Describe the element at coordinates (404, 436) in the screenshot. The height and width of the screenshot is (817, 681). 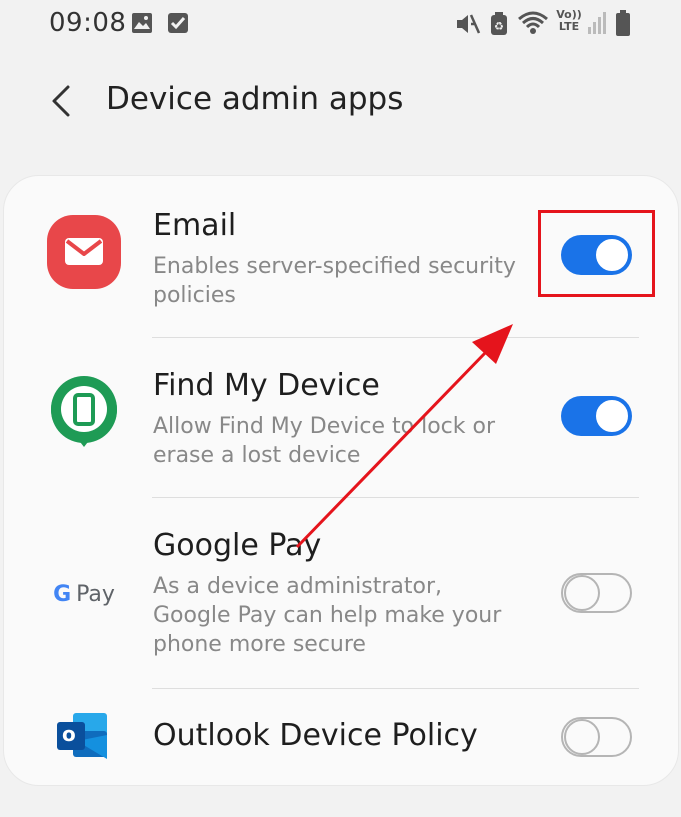
I see `annotation-arrow` at that location.